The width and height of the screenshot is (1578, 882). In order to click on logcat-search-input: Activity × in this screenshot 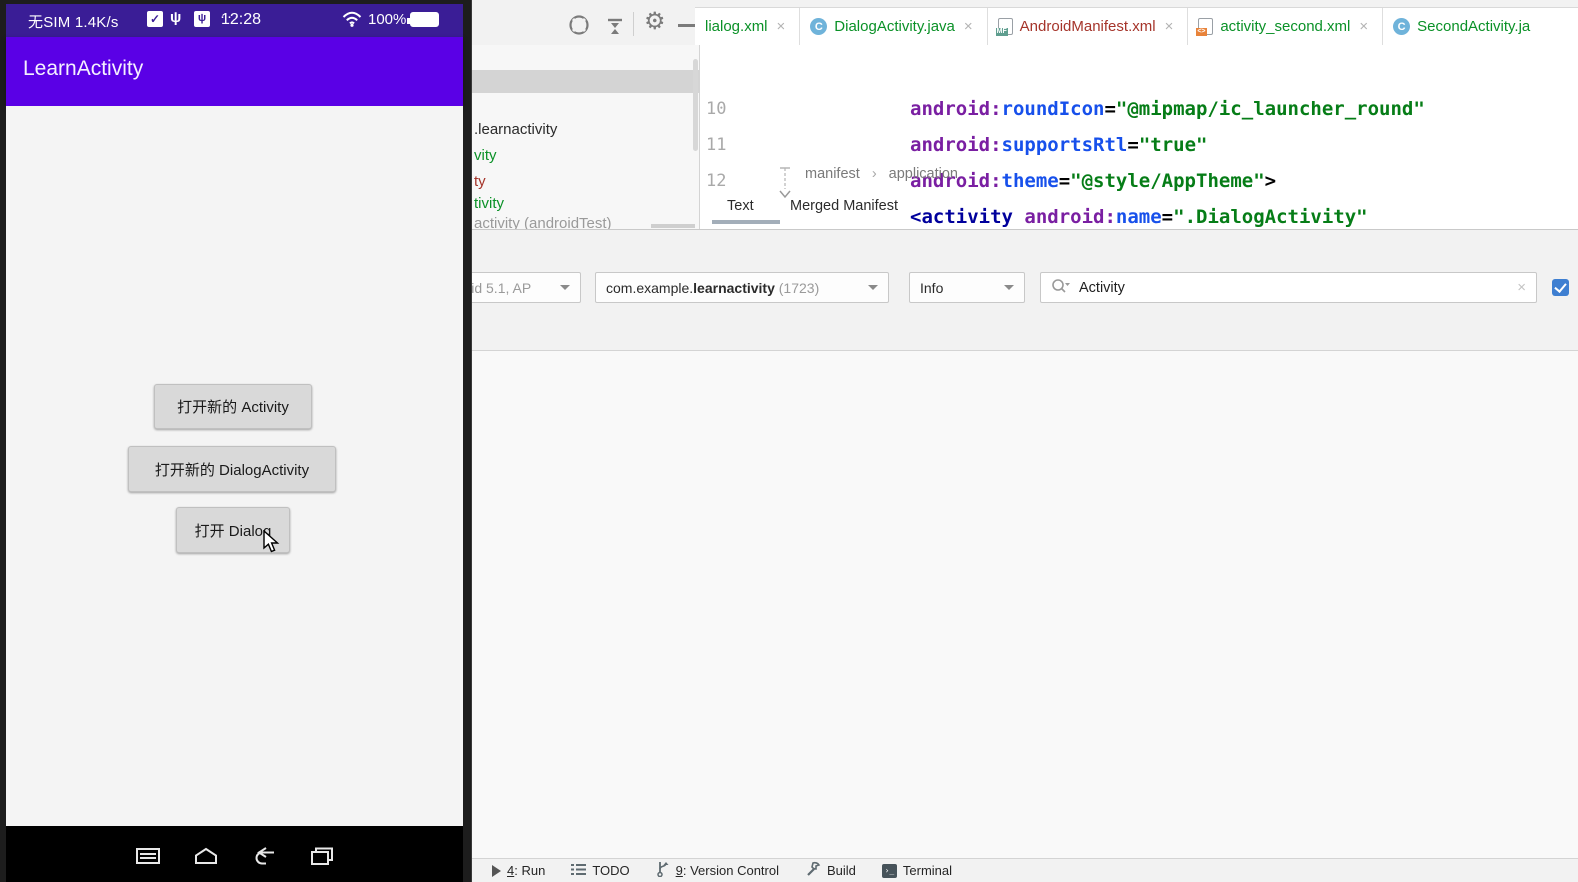, I will do `click(1288, 287)`.